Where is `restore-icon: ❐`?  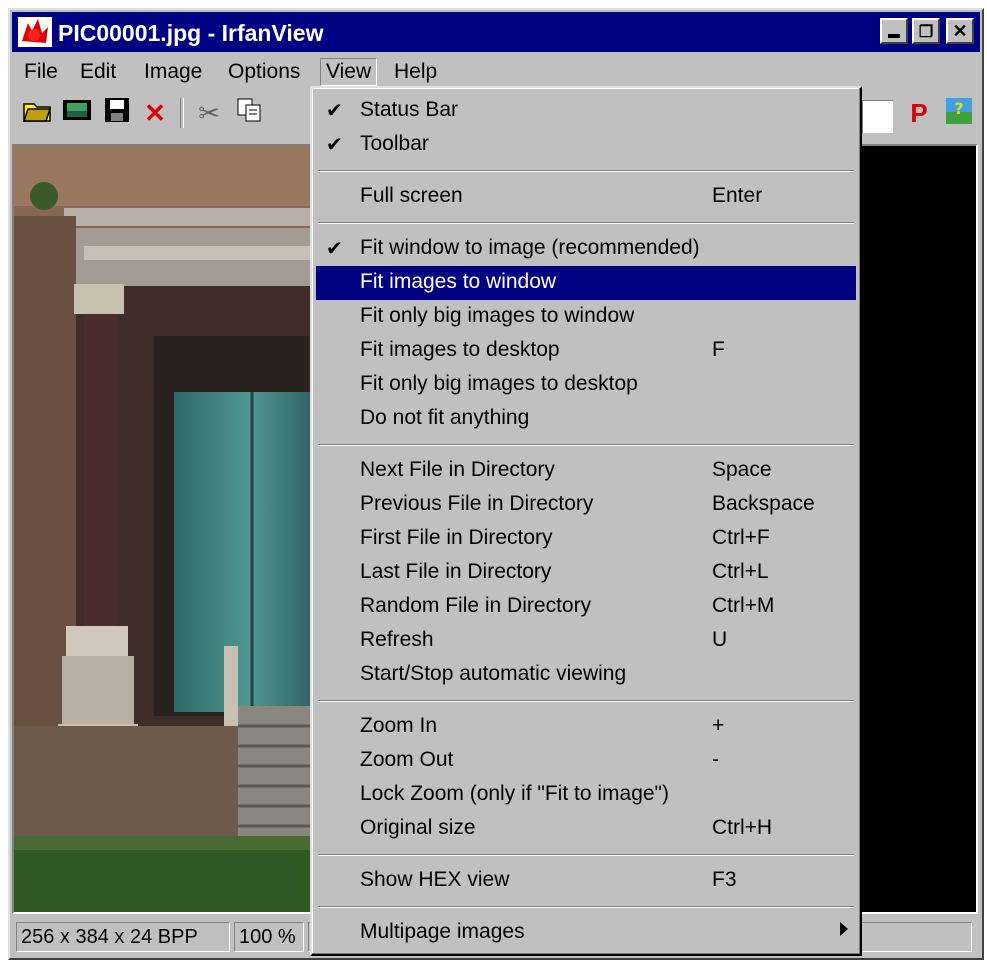
restore-icon: ❐ is located at coordinates (926, 32).